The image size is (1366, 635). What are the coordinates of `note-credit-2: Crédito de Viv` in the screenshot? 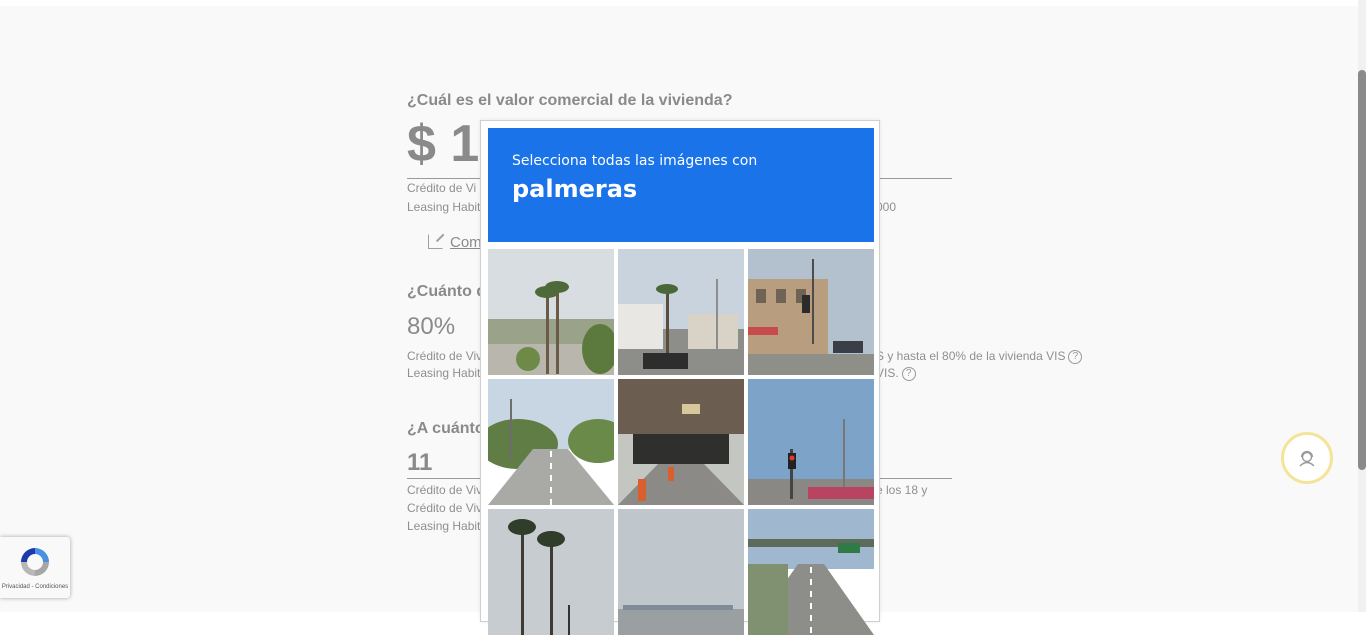 It's located at (445, 356).